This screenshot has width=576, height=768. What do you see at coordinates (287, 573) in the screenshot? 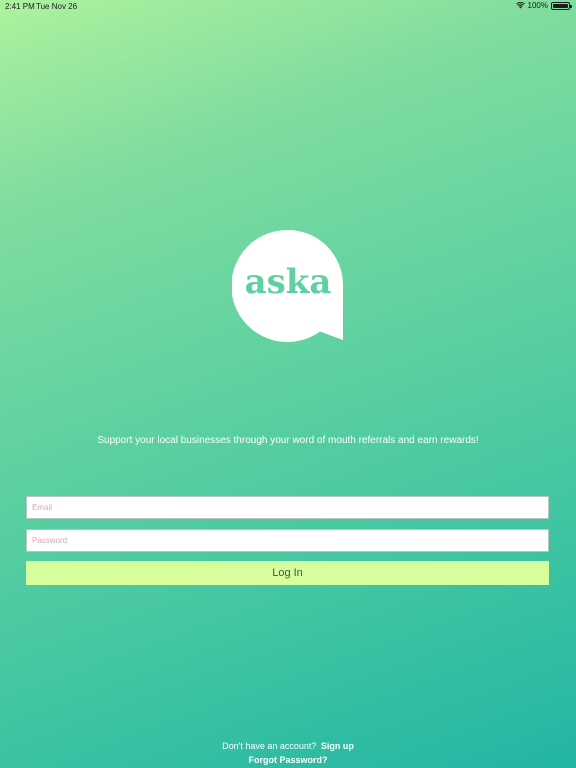
I see `login-button: Log In` at bounding box center [287, 573].